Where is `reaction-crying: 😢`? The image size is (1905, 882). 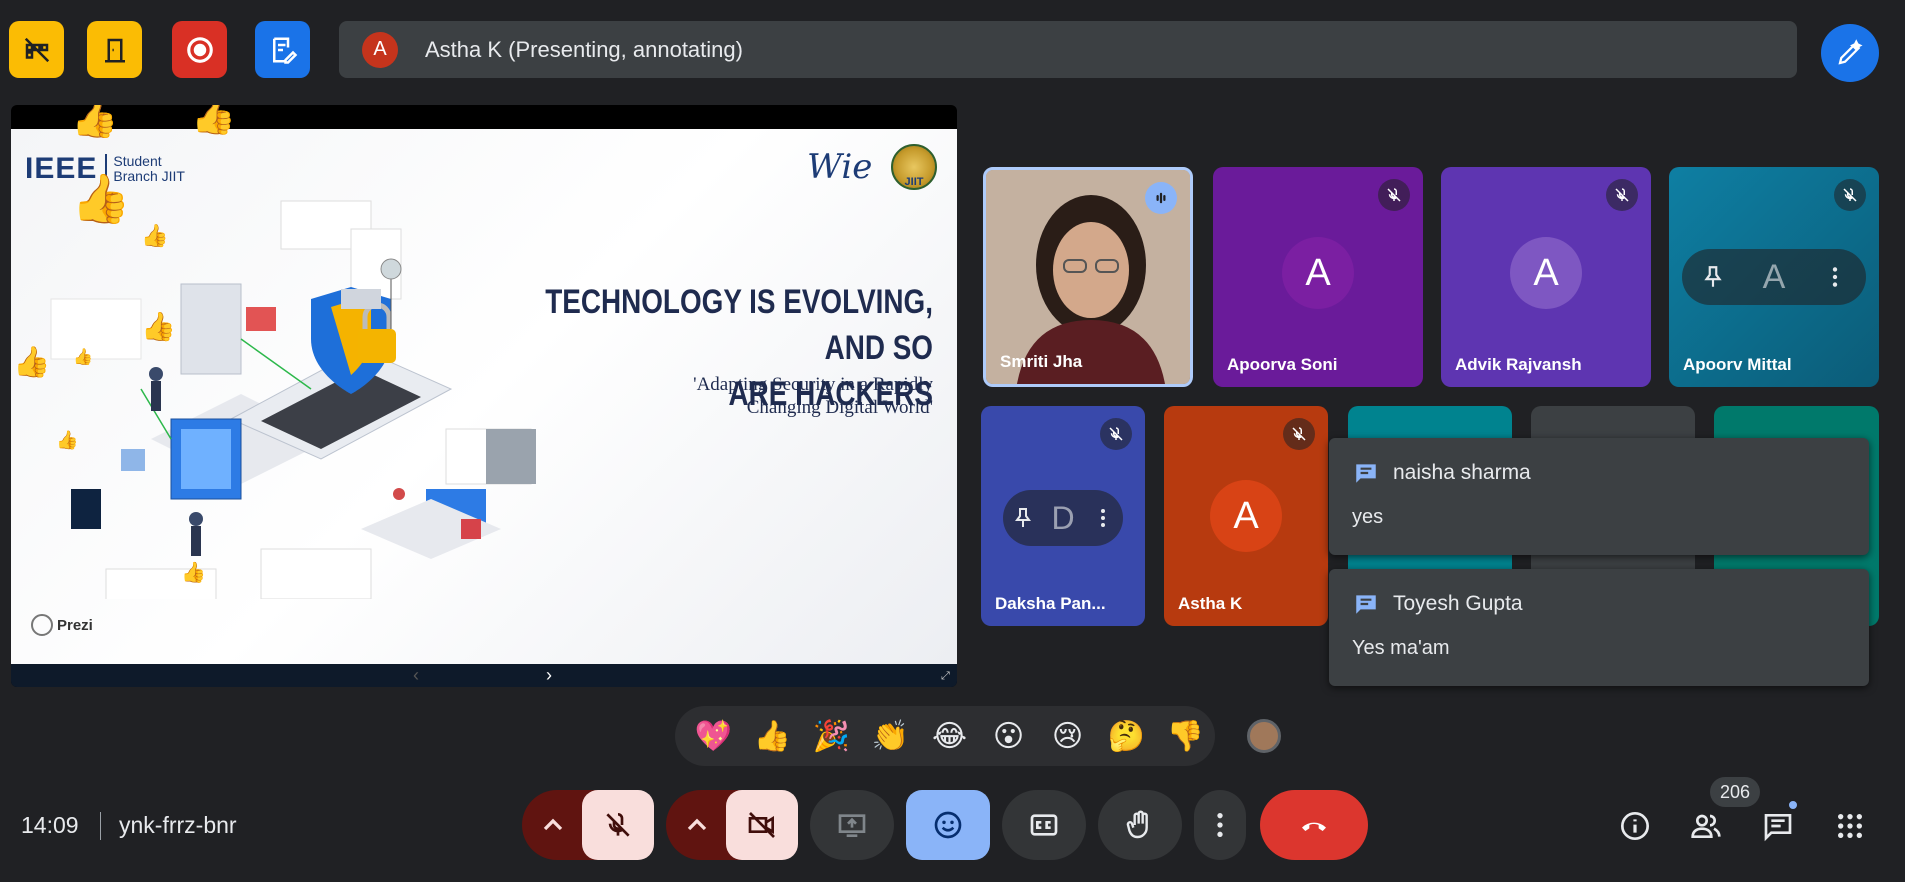 reaction-crying: 😢 is located at coordinates (1067, 736).